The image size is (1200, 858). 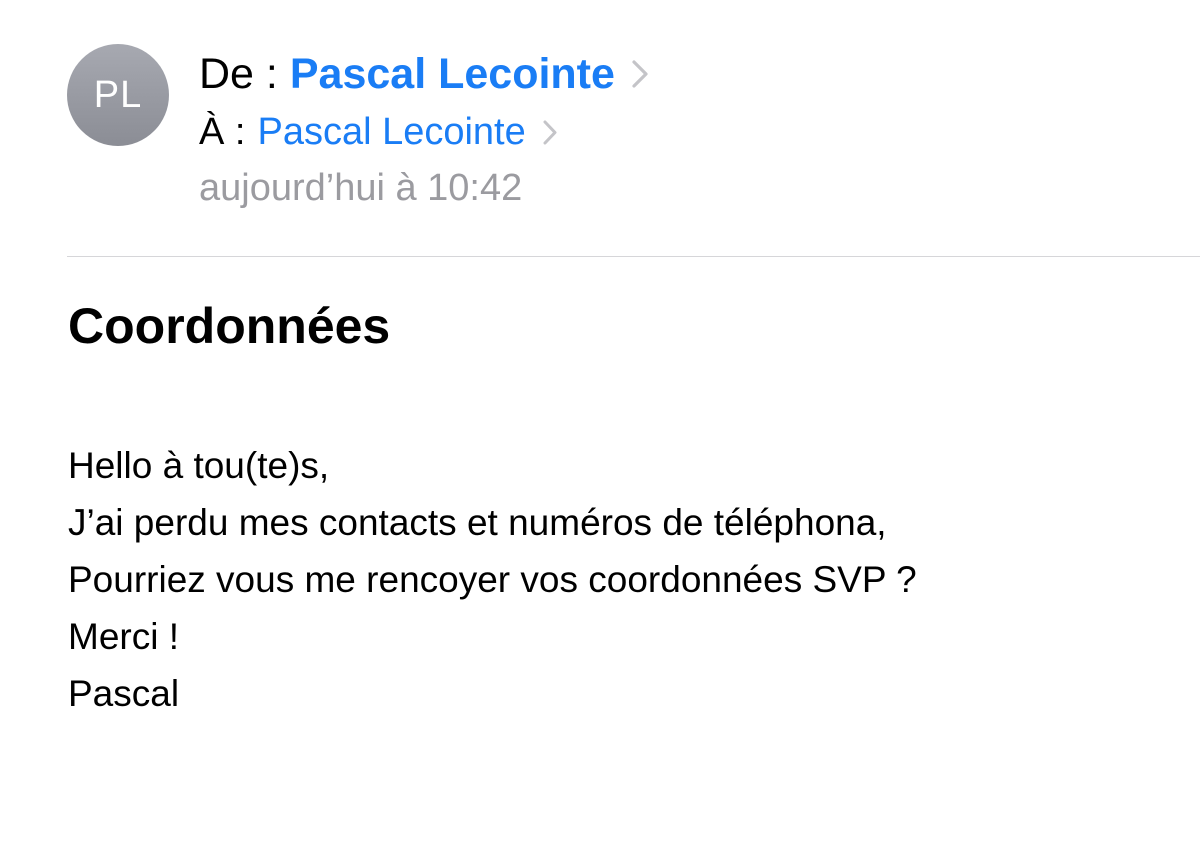 What do you see at coordinates (391, 132) in the screenshot?
I see `recipient-name-link: Pascal Lecointe` at bounding box center [391, 132].